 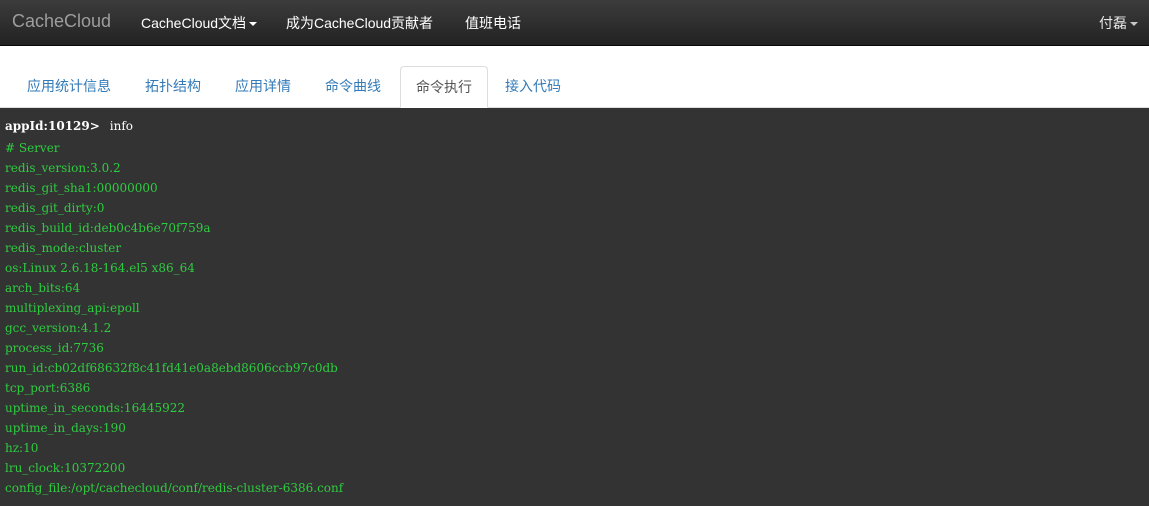 What do you see at coordinates (32, 148) in the screenshot?
I see `console-output-line: # Server` at bounding box center [32, 148].